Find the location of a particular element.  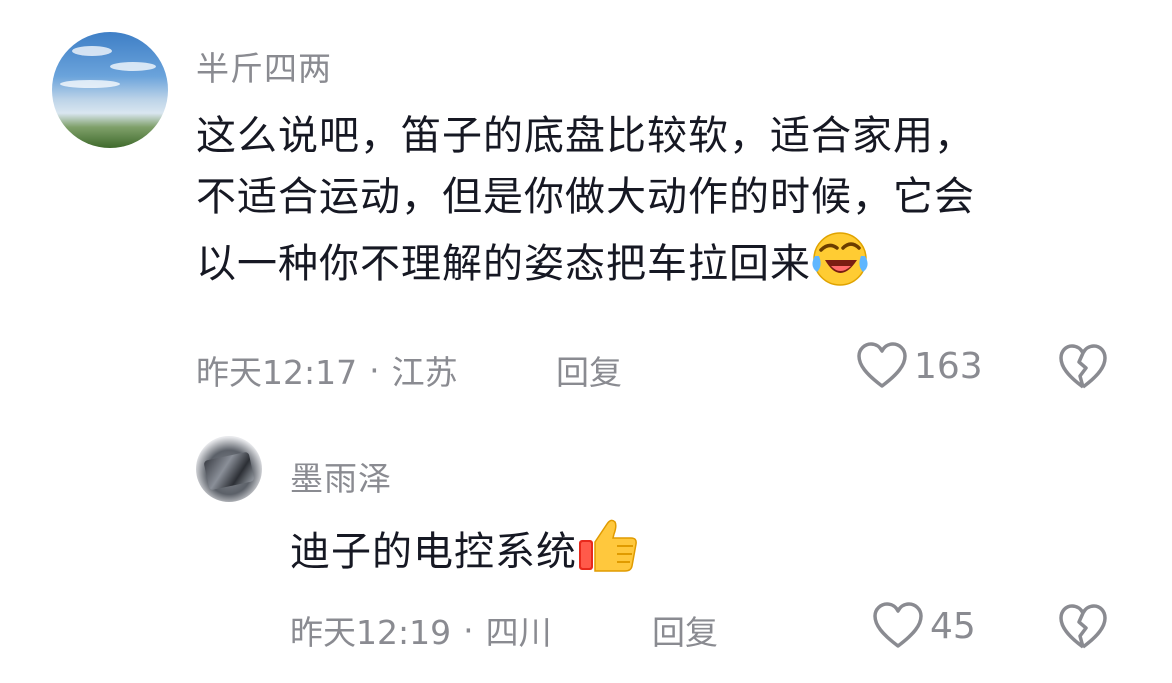

comment-location: 江苏 is located at coordinates (424, 372).